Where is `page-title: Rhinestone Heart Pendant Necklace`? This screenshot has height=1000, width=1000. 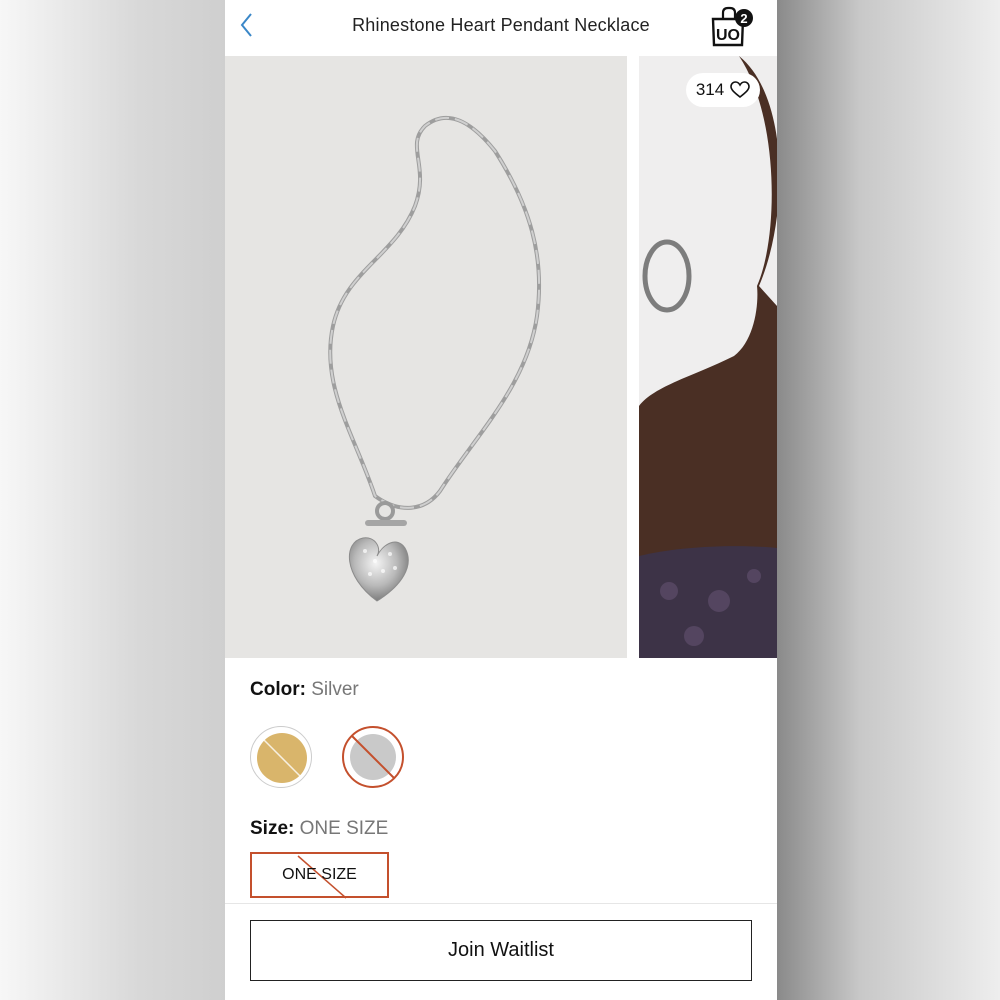
page-title: Rhinestone Heart Pendant Necklace is located at coordinates (501, 25).